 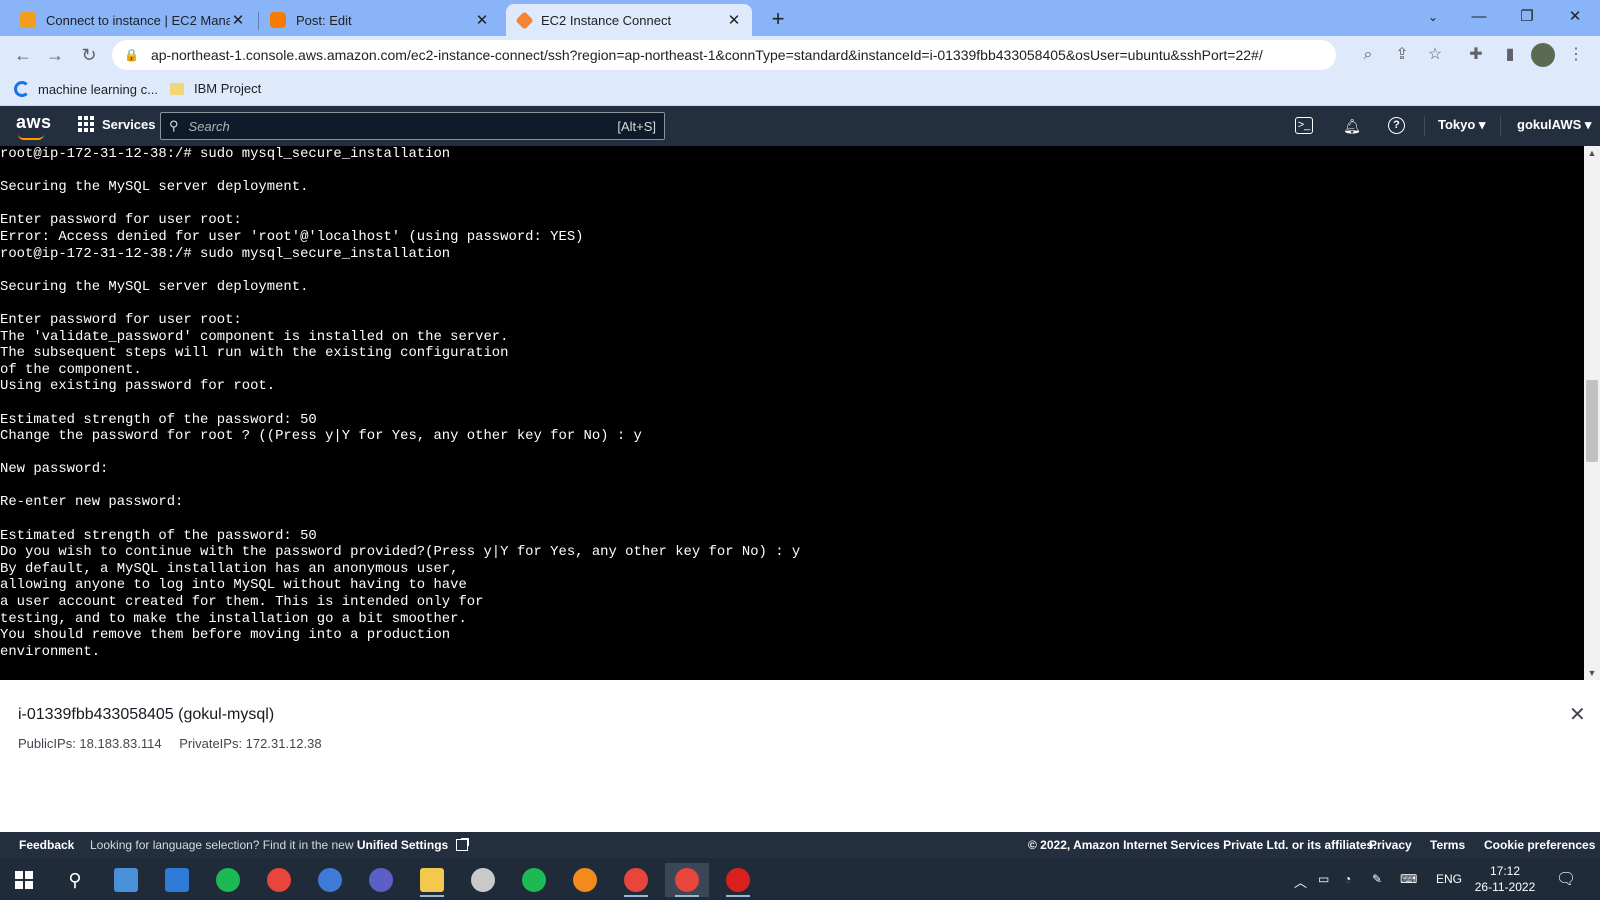 I want to click on scroll-up-arrow-icon: ▲, so click(x=1592, y=153).